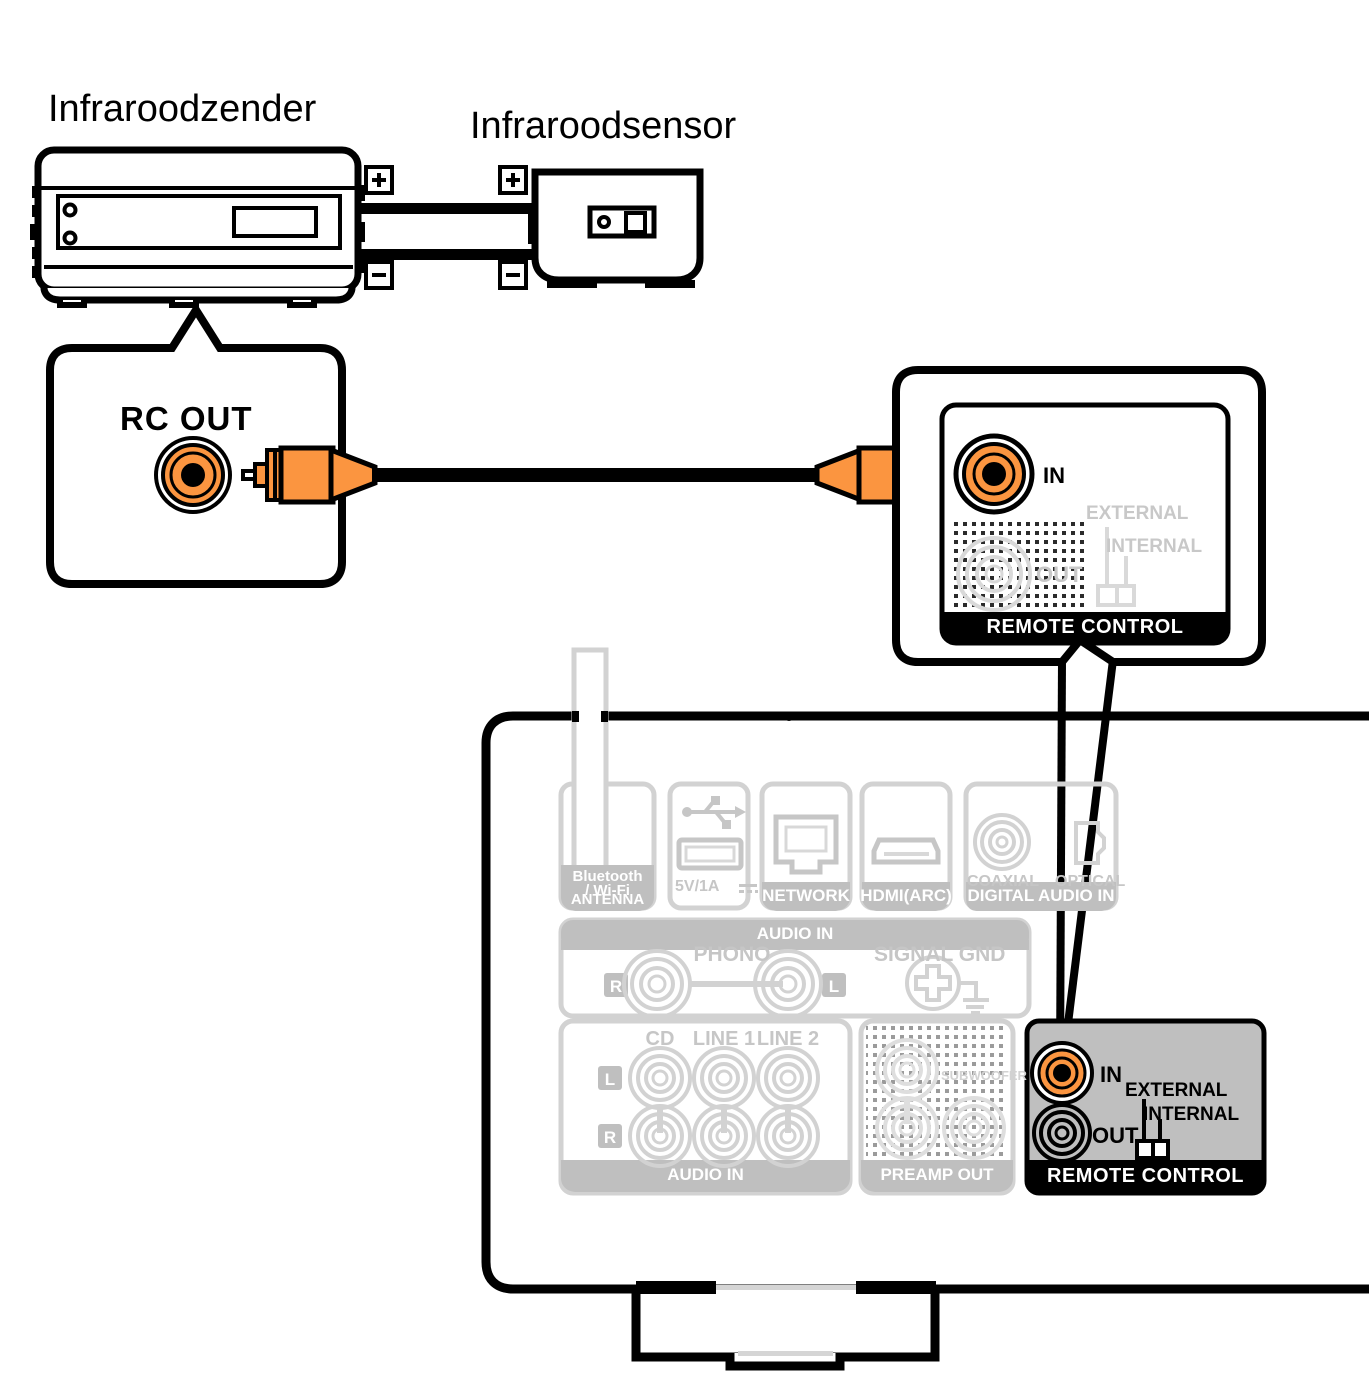 This screenshot has width=1369, height=1382. I want to click on line2-column-label: LINE 2, so click(788, 1039).